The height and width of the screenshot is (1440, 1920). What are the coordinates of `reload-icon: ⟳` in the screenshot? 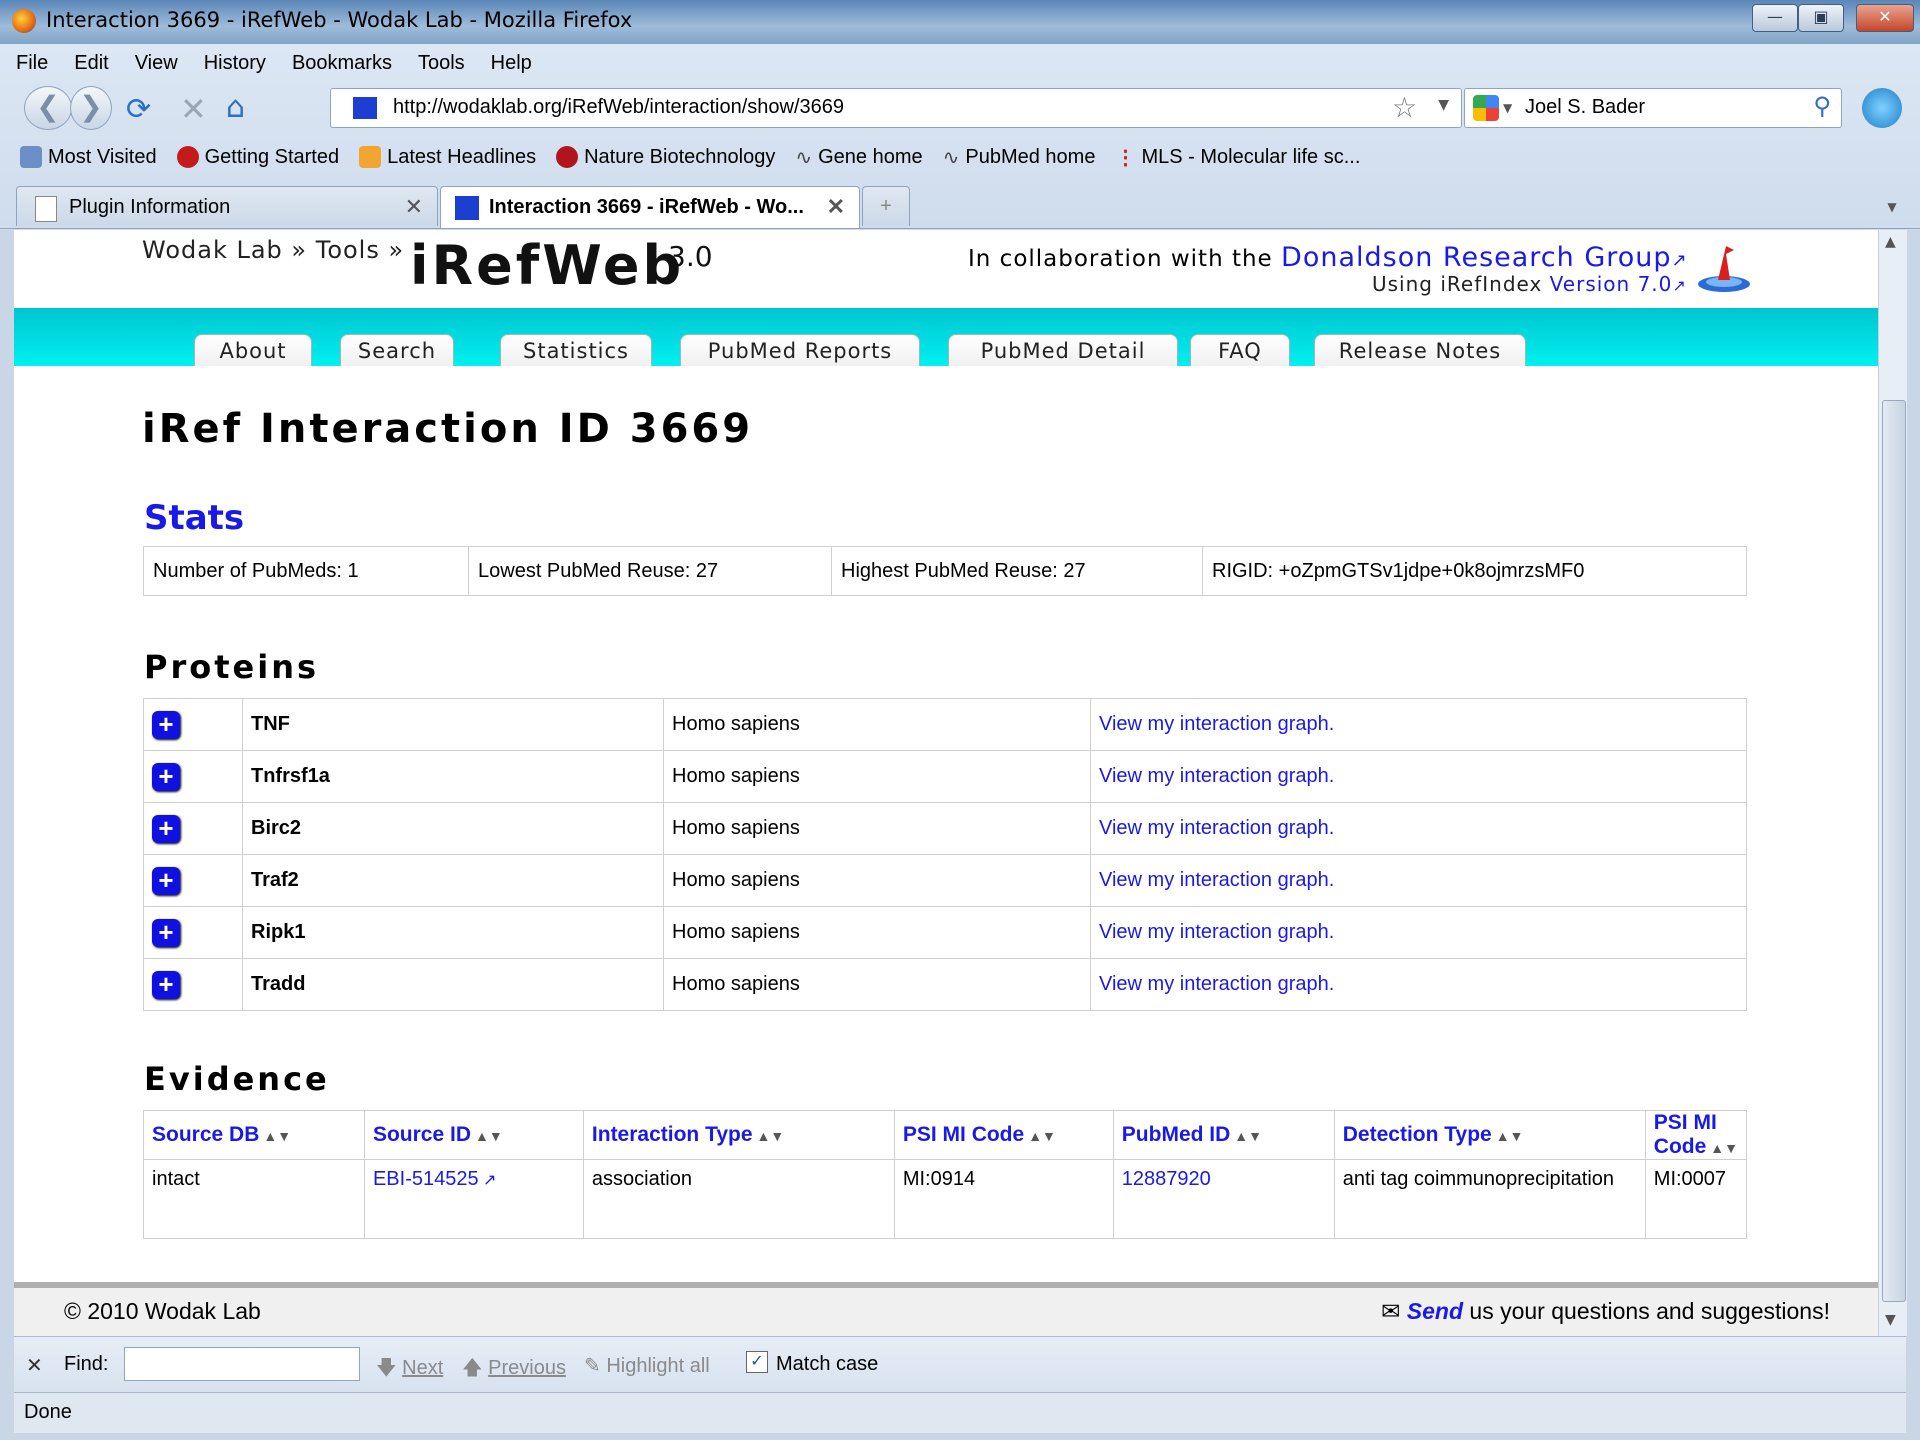 It's located at (138, 109).